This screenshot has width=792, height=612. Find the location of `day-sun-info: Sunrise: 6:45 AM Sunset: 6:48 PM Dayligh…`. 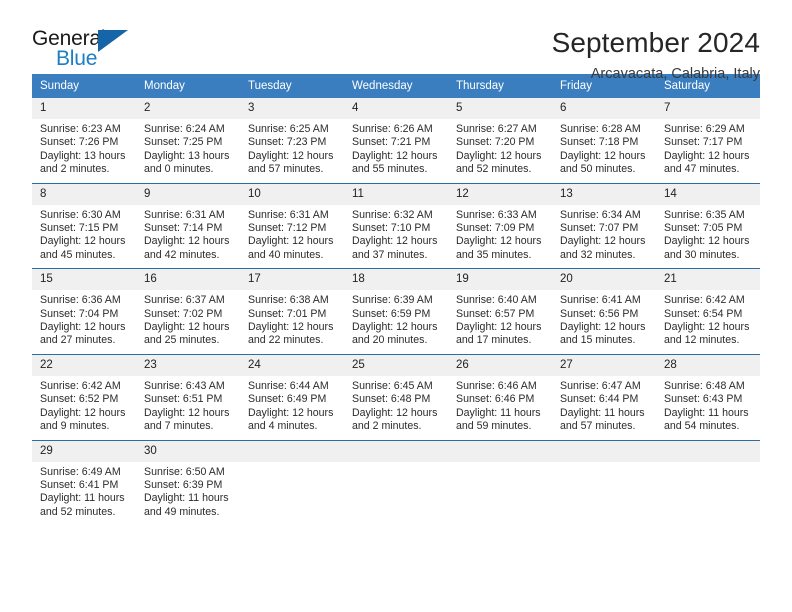

day-sun-info: Sunrise: 6:45 AM Sunset: 6:48 PM Dayligh… is located at coordinates (395, 406).